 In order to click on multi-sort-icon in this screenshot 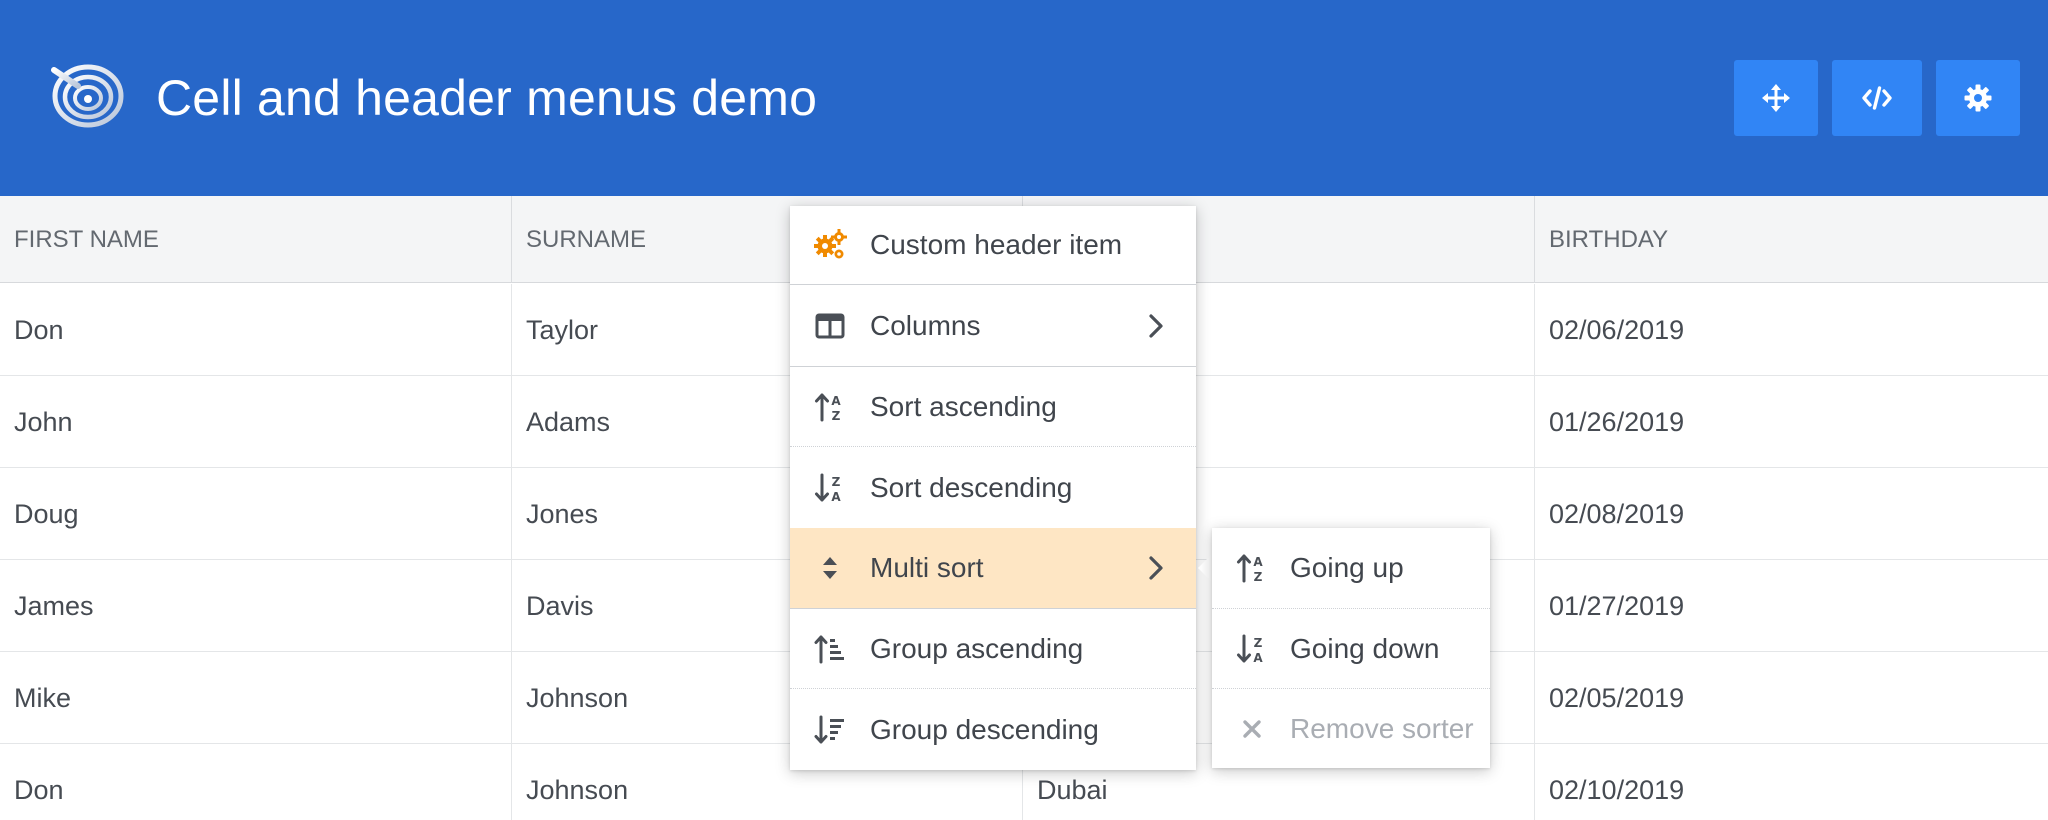, I will do `click(830, 568)`.